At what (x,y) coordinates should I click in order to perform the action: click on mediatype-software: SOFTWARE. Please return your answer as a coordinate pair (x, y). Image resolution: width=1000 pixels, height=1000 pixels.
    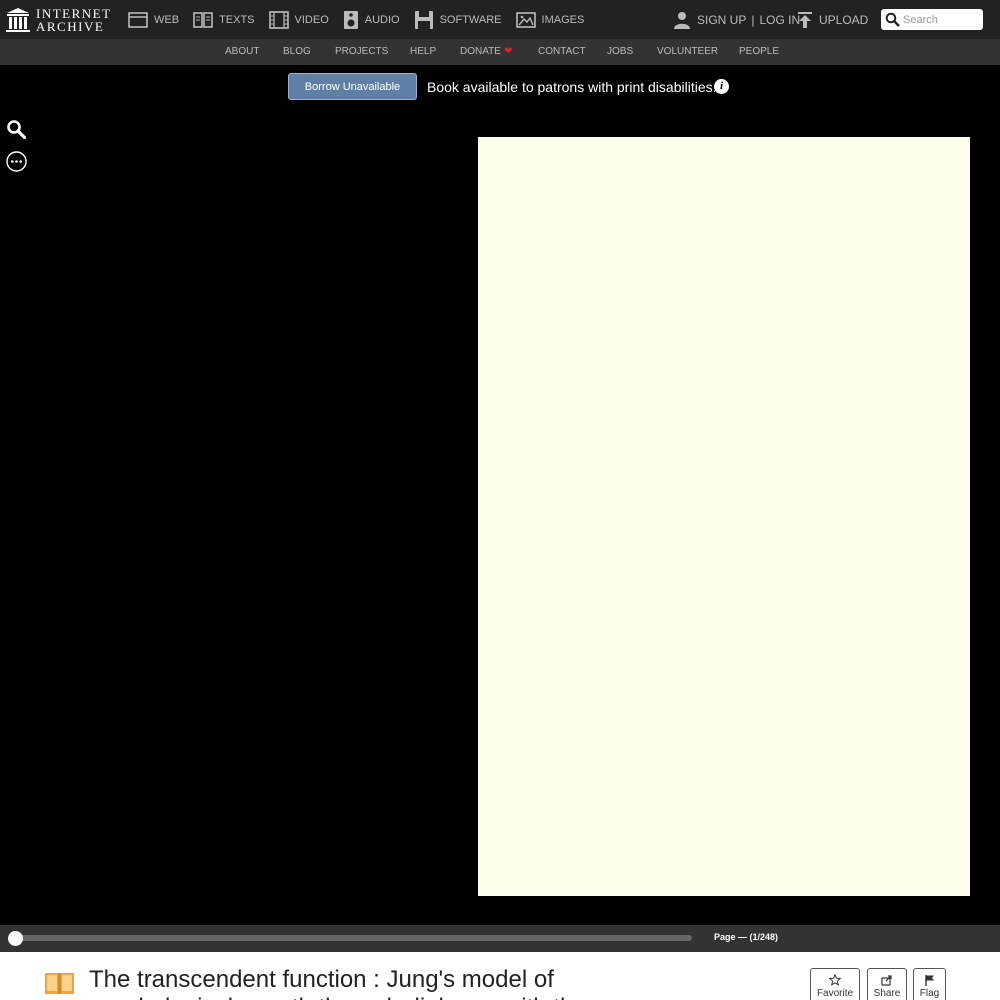
    Looking at the image, I should click on (458, 20).